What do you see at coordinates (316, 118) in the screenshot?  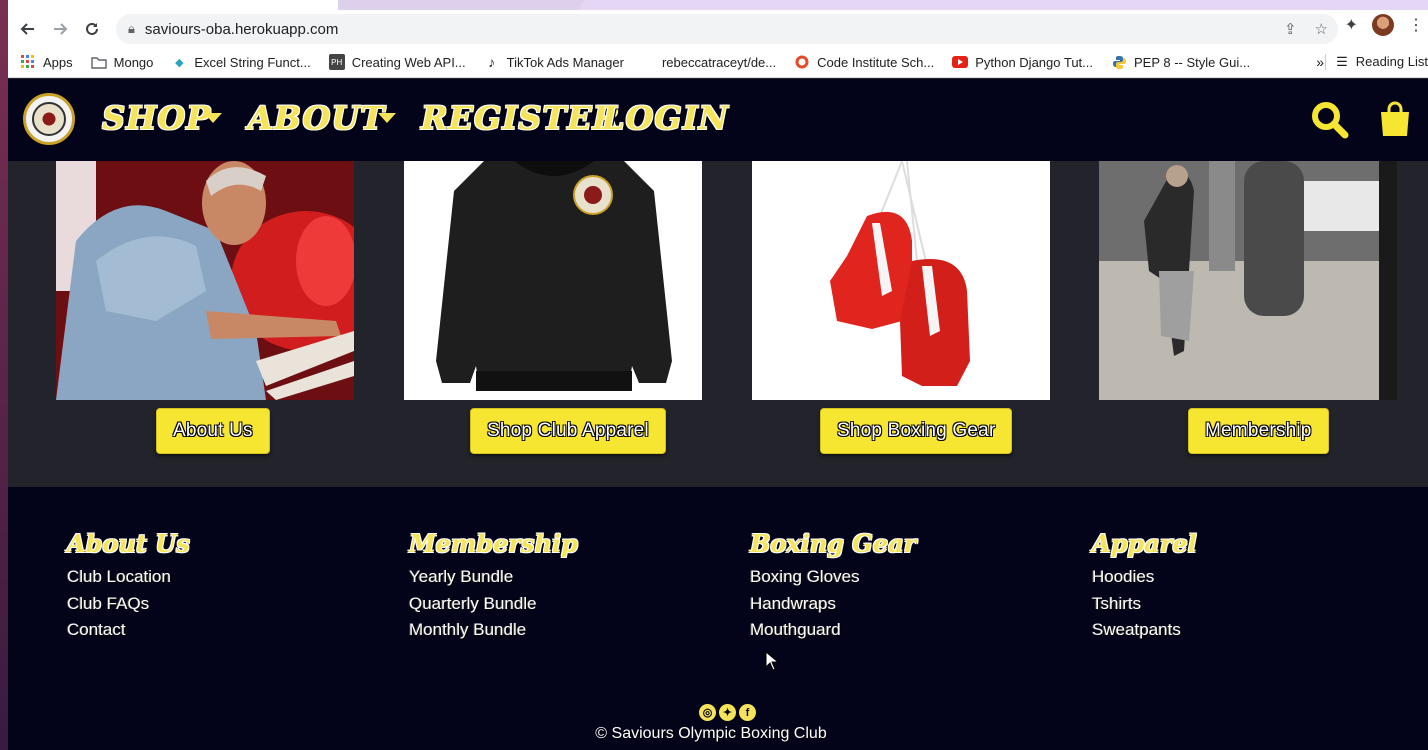 I see `nav-about: ABOUT` at bounding box center [316, 118].